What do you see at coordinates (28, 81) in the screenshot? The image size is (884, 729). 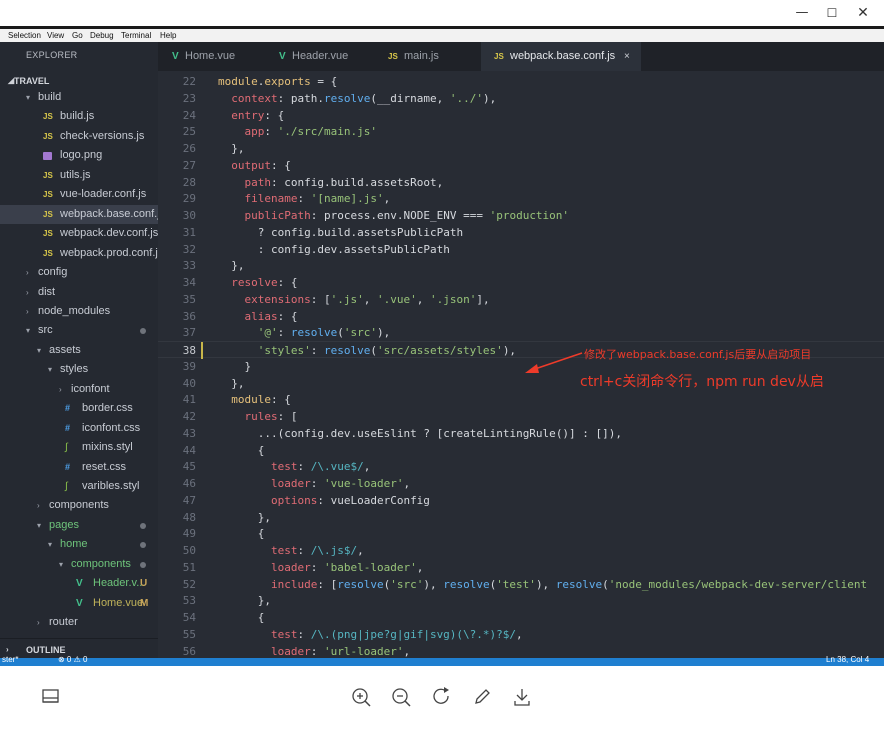 I see `project-section: ◢ TRAVEL` at bounding box center [28, 81].